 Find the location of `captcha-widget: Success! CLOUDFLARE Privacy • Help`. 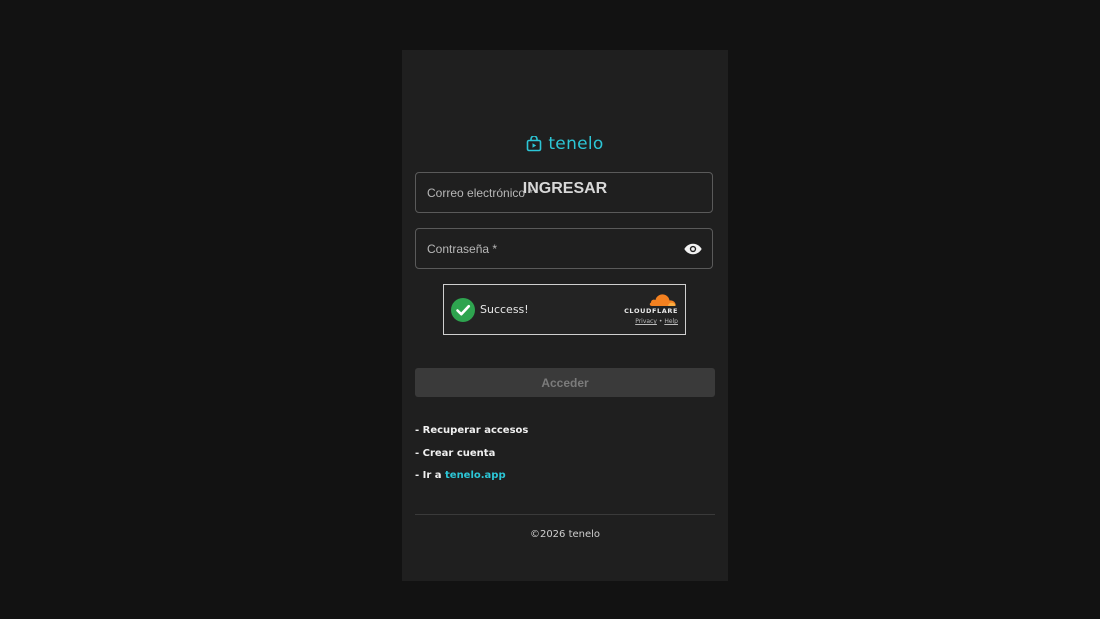

captcha-widget: Success! CLOUDFLARE Privacy • Help is located at coordinates (564, 309).